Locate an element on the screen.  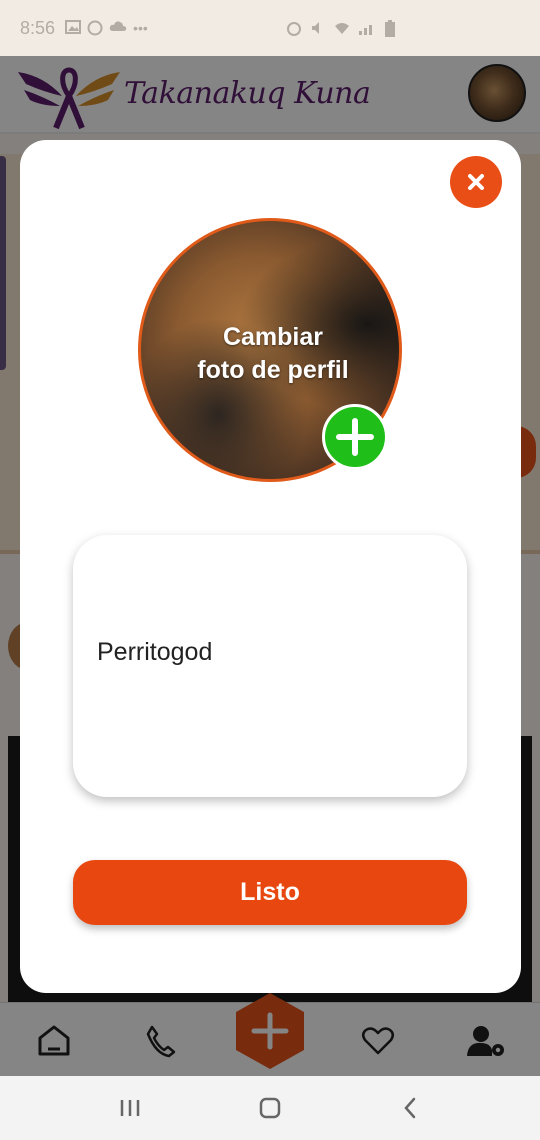
status-system-icons is located at coordinates (341, 29).